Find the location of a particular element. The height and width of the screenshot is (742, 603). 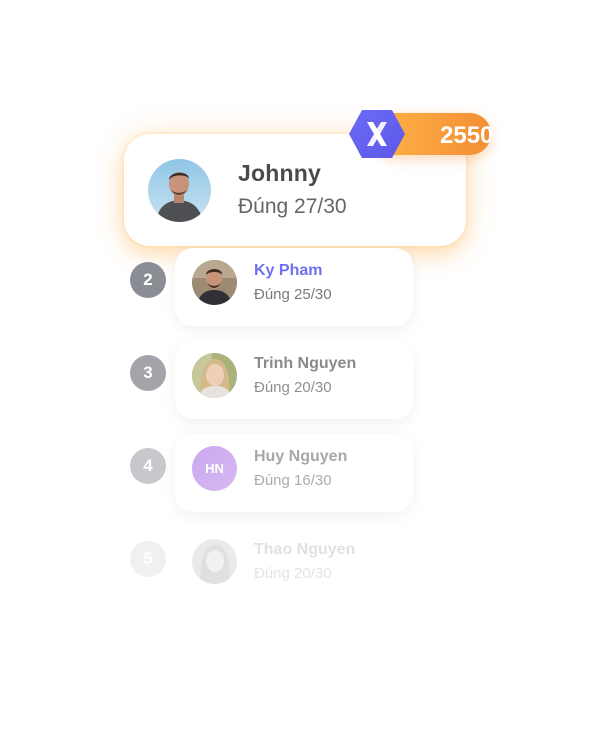

user-name: Huy Nguyen is located at coordinates (301, 456).